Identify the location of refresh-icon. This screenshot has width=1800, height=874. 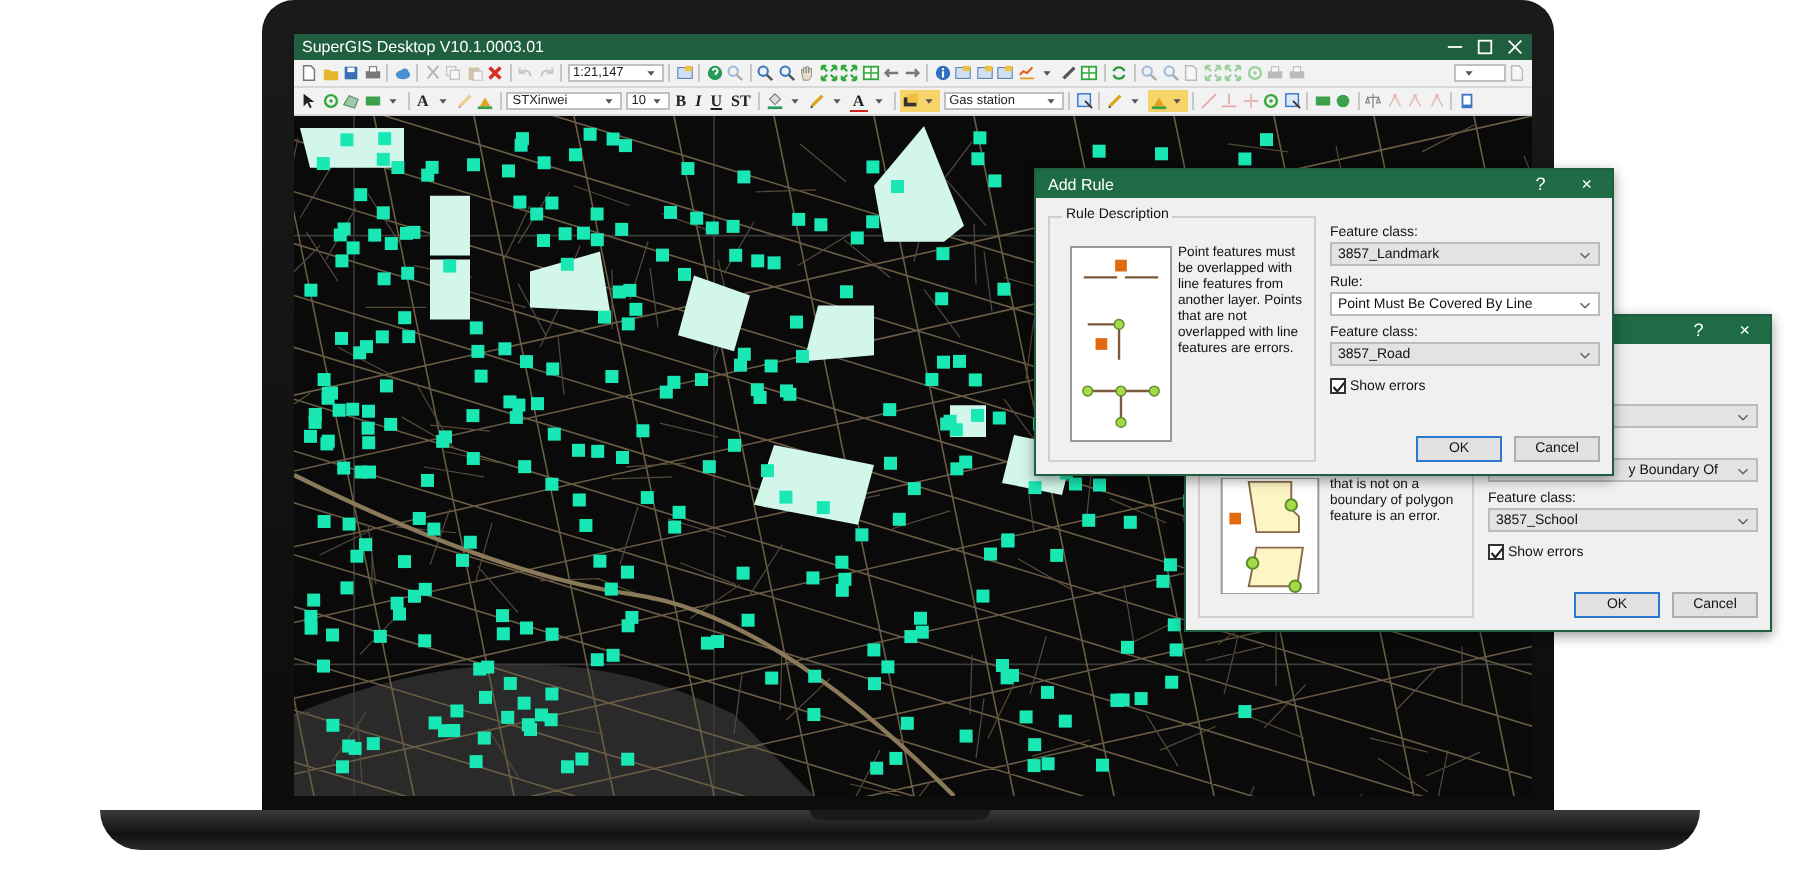
(1119, 73).